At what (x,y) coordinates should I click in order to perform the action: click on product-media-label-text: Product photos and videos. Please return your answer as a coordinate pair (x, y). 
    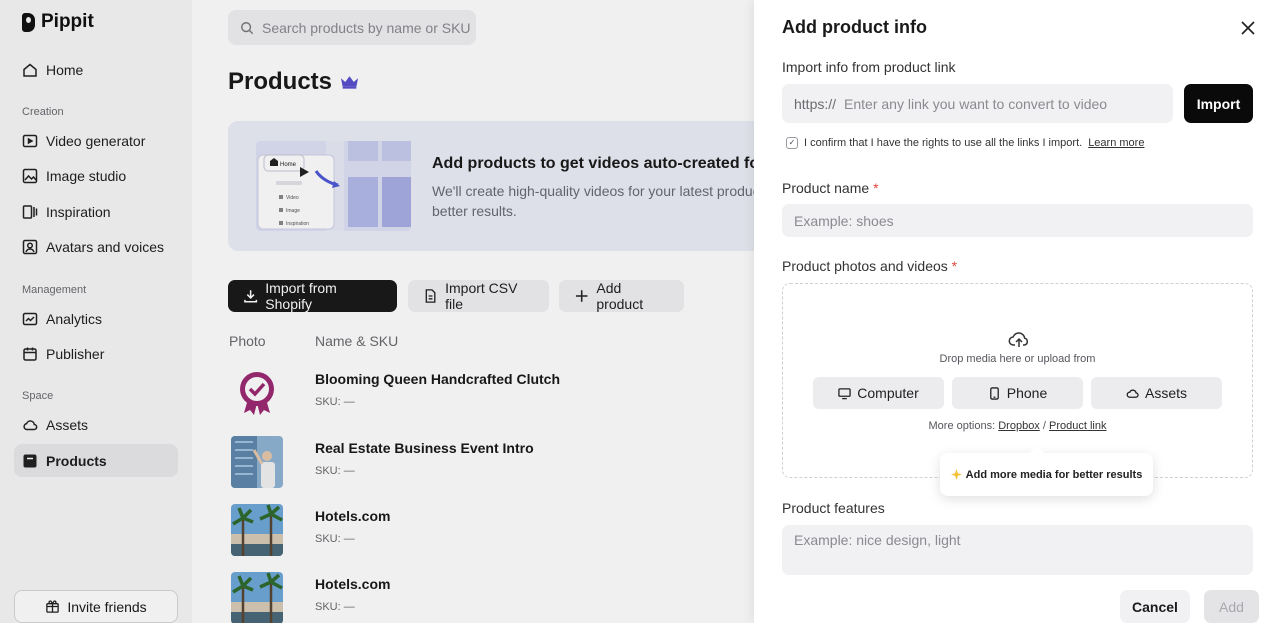
    Looking at the image, I should click on (865, 266).